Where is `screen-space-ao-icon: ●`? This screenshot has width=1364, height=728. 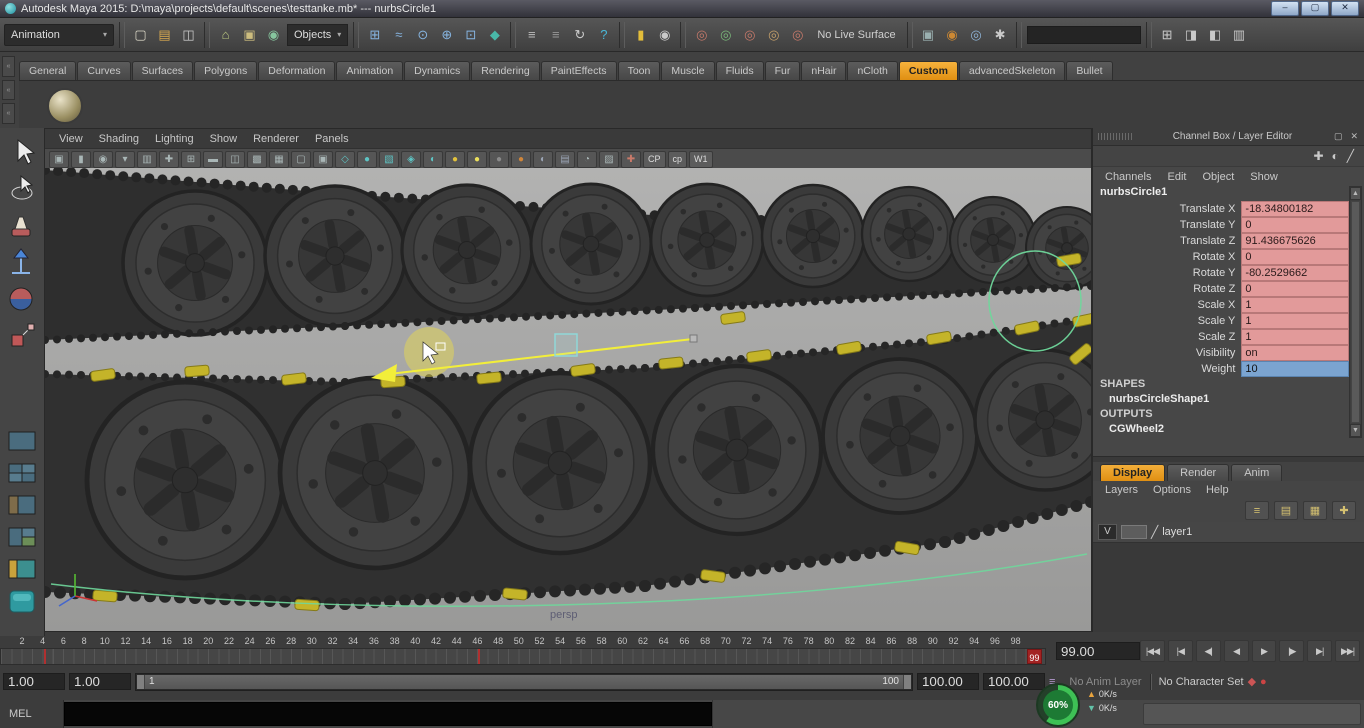 screen-space-ao-icon: ● is located at coordinates (521, 159).